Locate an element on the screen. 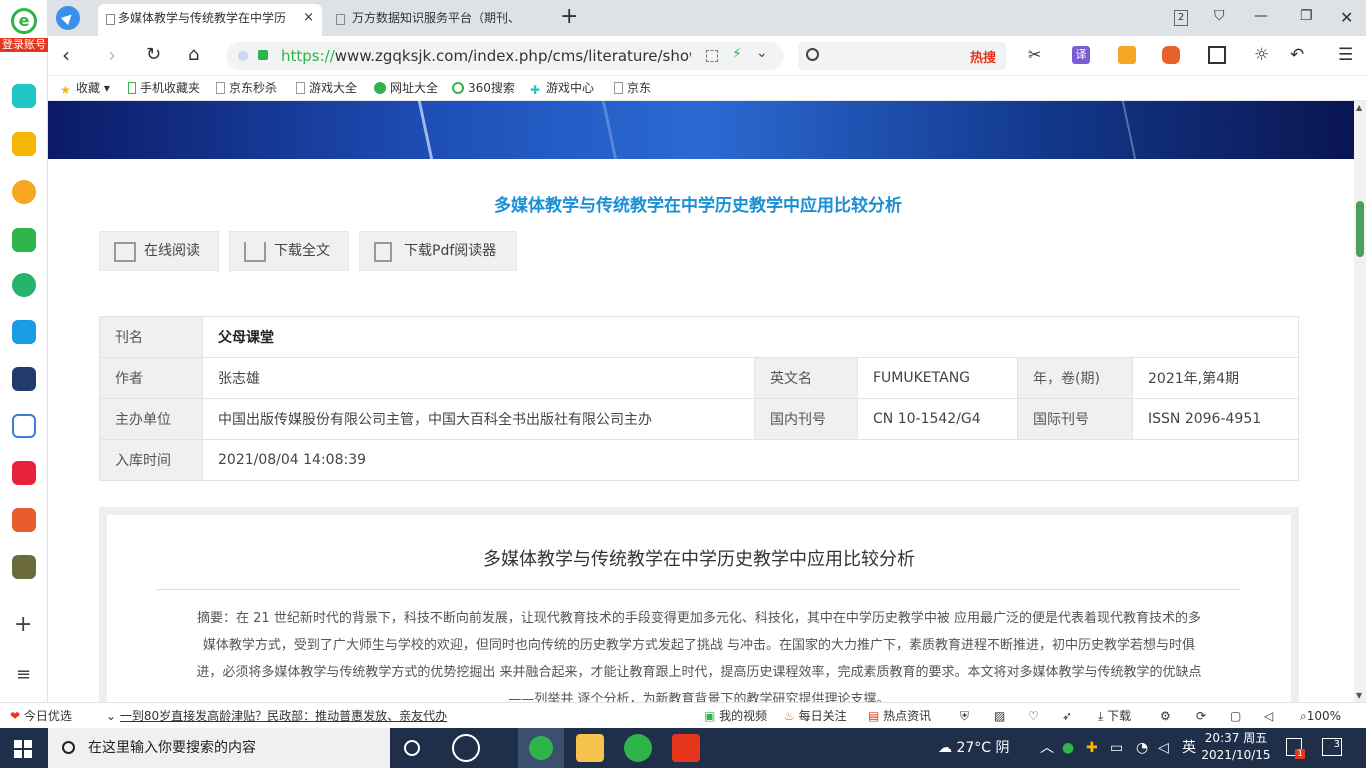 The width and height of the screenshot is (1366, 768). tab-inactive: 万方数据知识服务平台（期刊、 is located at coordinates (438, 20).